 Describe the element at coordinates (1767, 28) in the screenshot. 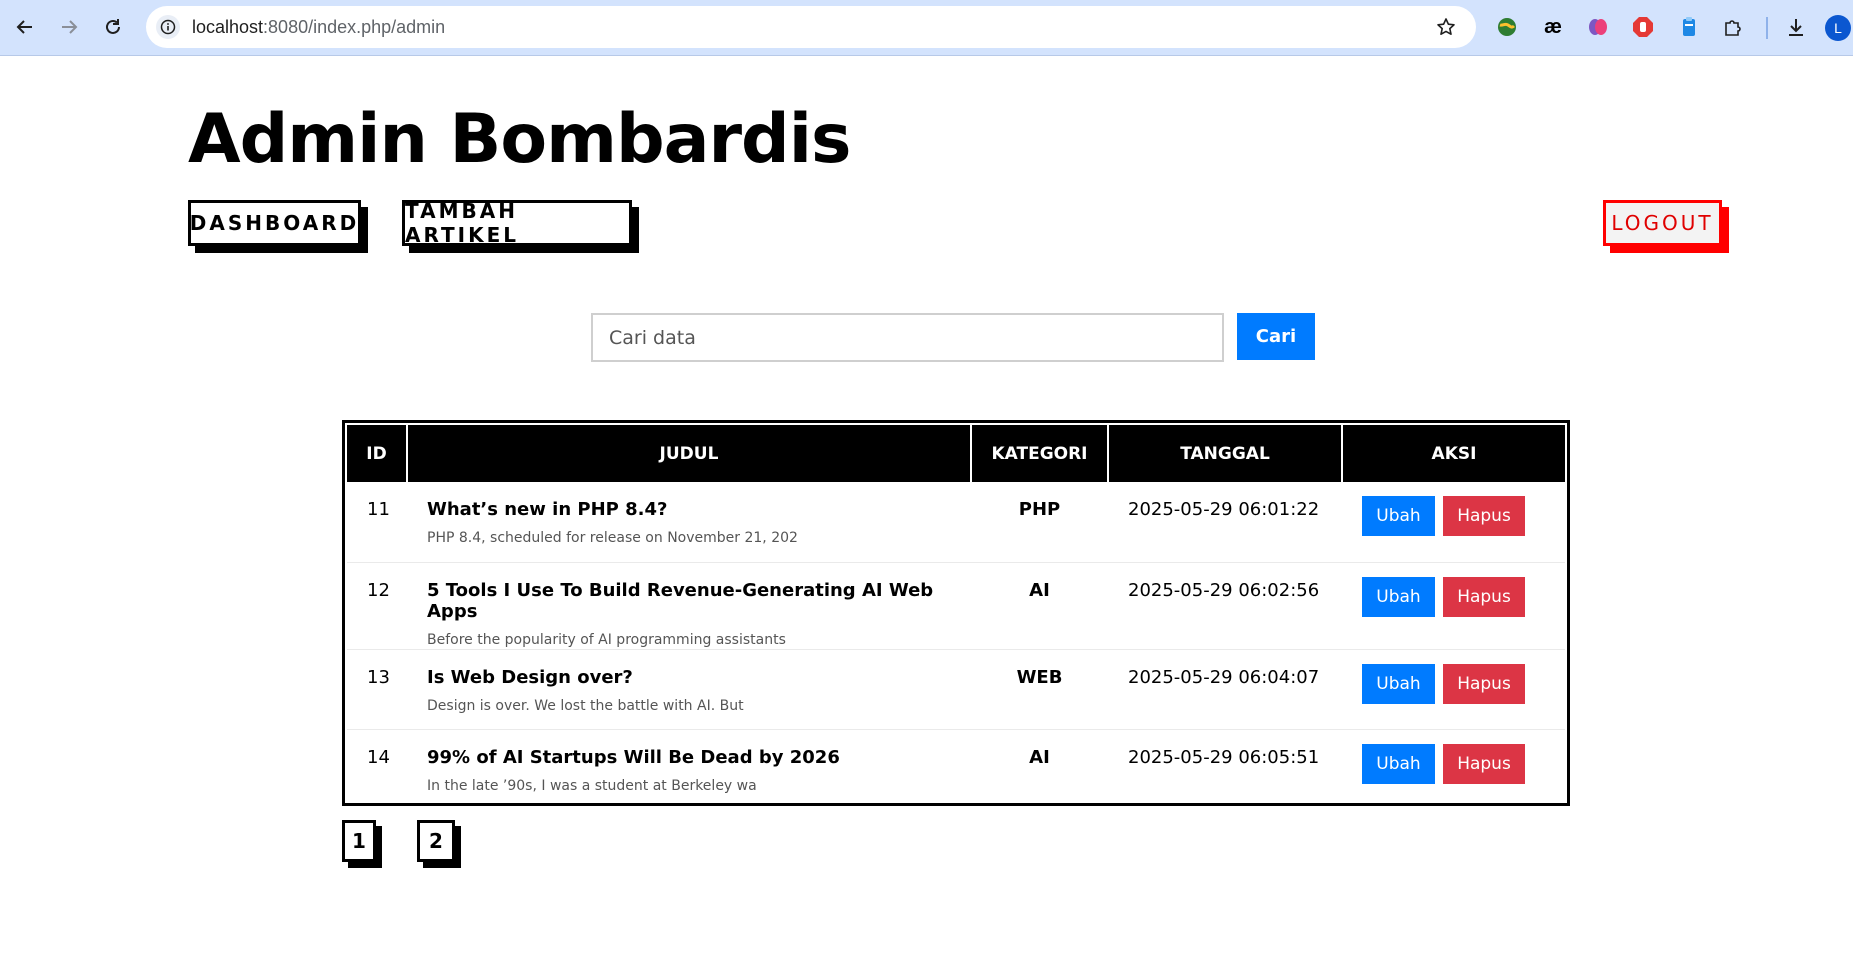

I see `toolbar-separator` at that location.